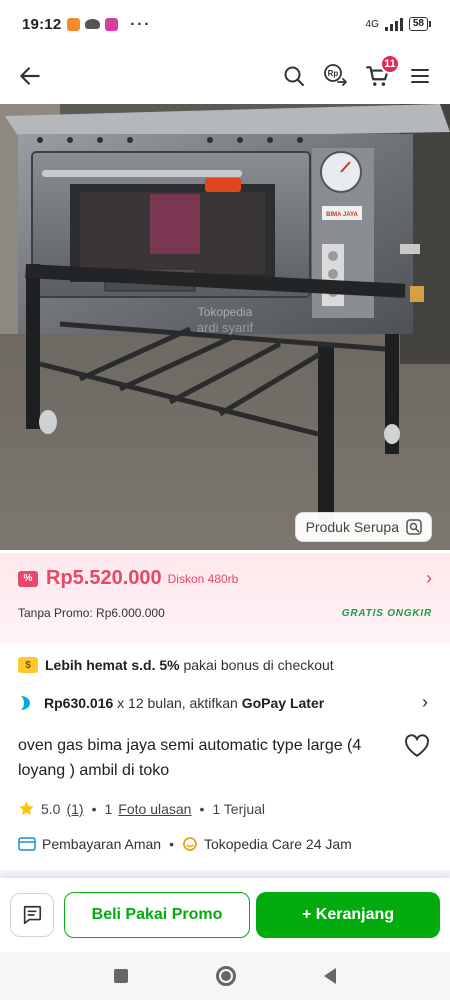  I want to click on customer-care-icon, so click(190, 844).